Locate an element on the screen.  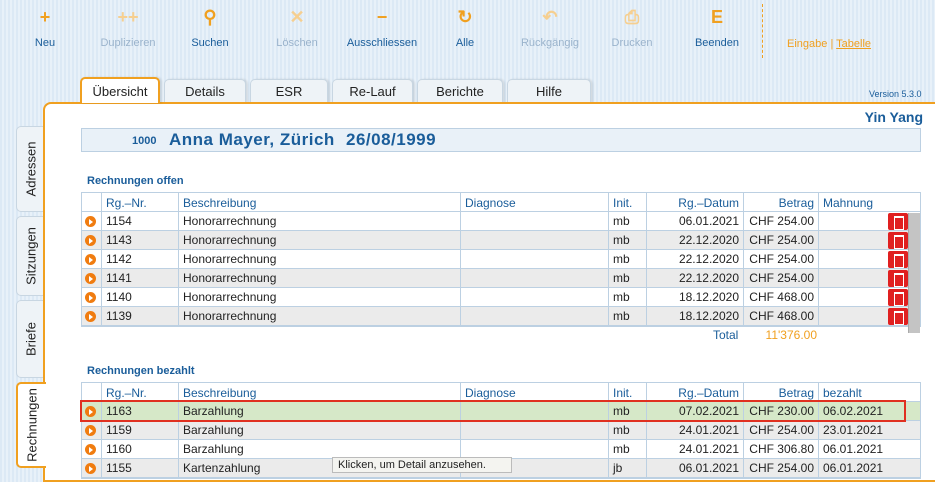
print-icon: ⎙ is located at coordinates (632, 17).